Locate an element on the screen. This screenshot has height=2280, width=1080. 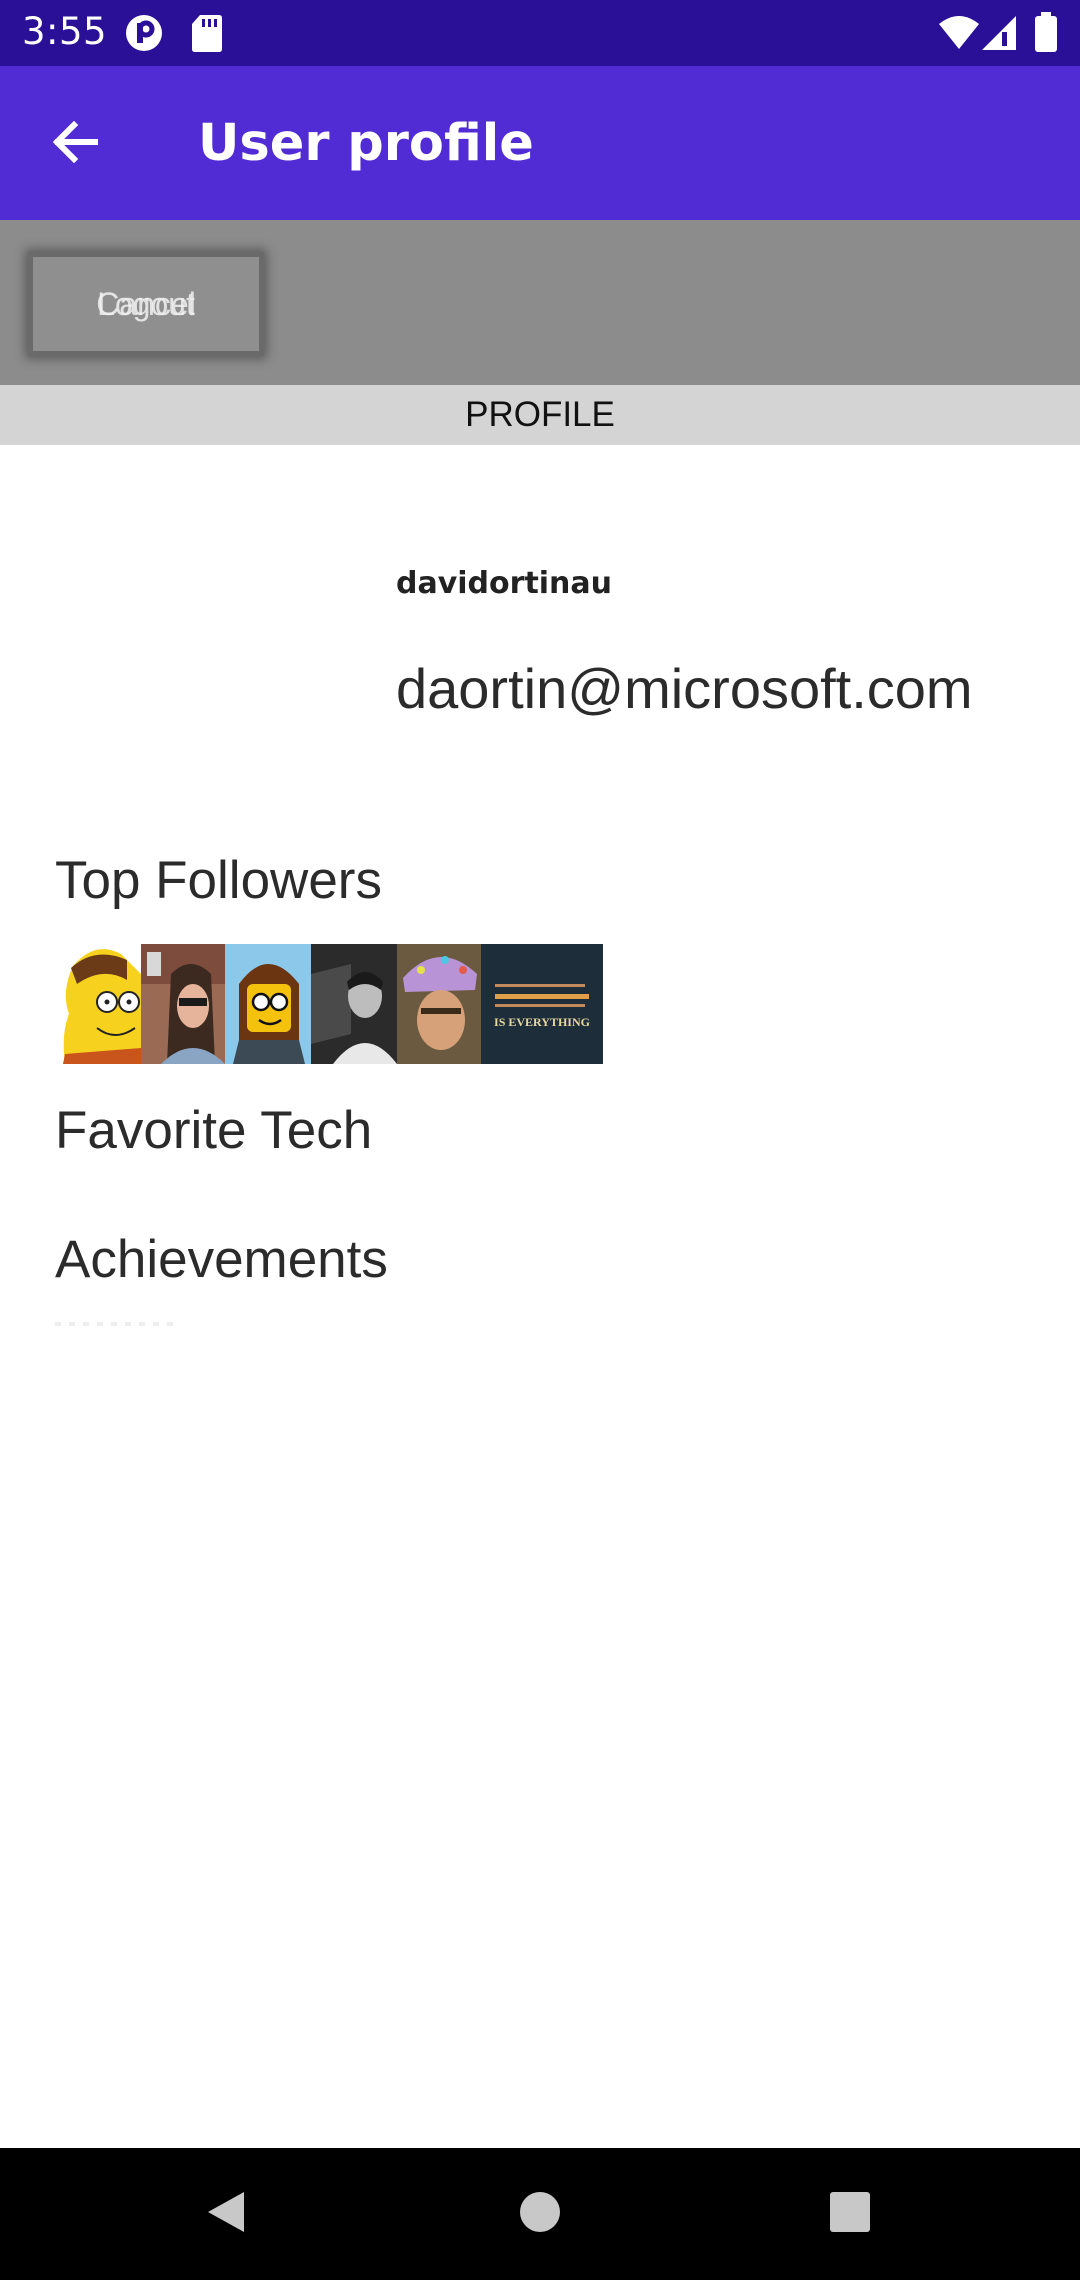
nav-back-button is located at coordinates (226, 2214).